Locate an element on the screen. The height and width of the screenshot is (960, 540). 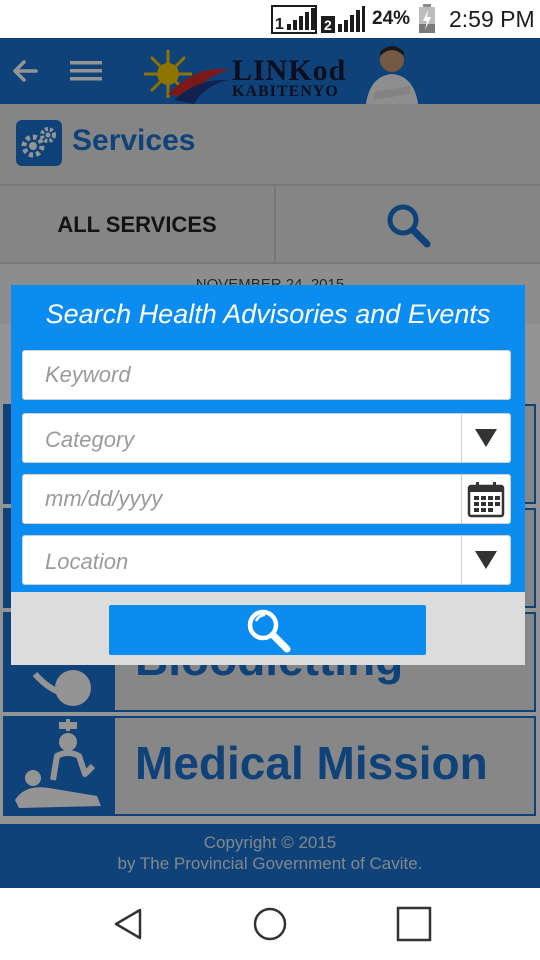
category-dropdown-button is located at coordinates (485, 438).